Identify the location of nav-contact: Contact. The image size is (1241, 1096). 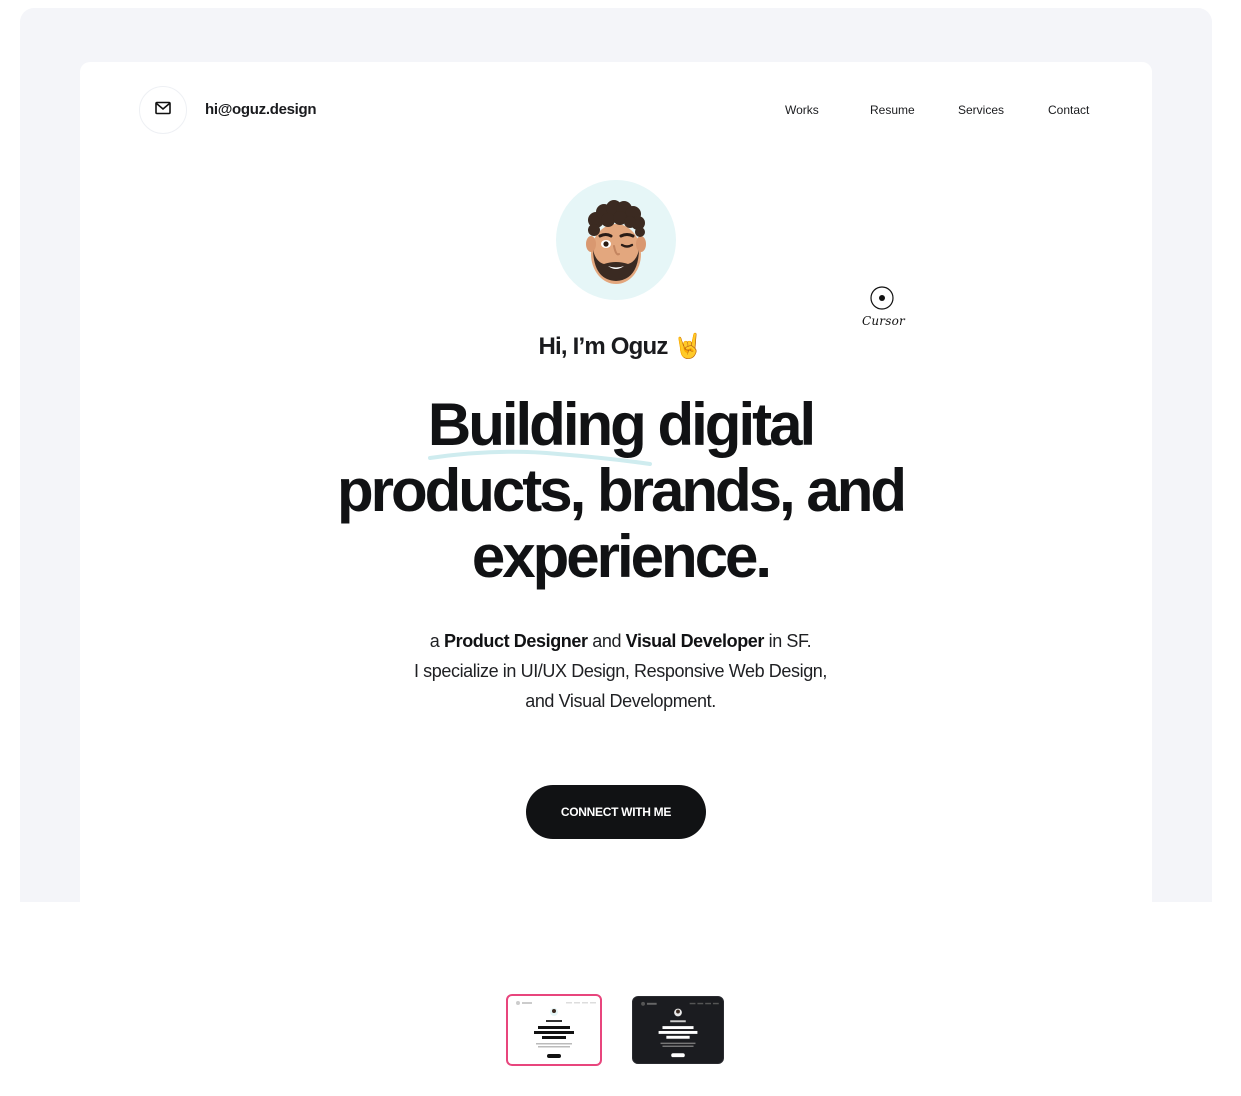
(1068, 110).